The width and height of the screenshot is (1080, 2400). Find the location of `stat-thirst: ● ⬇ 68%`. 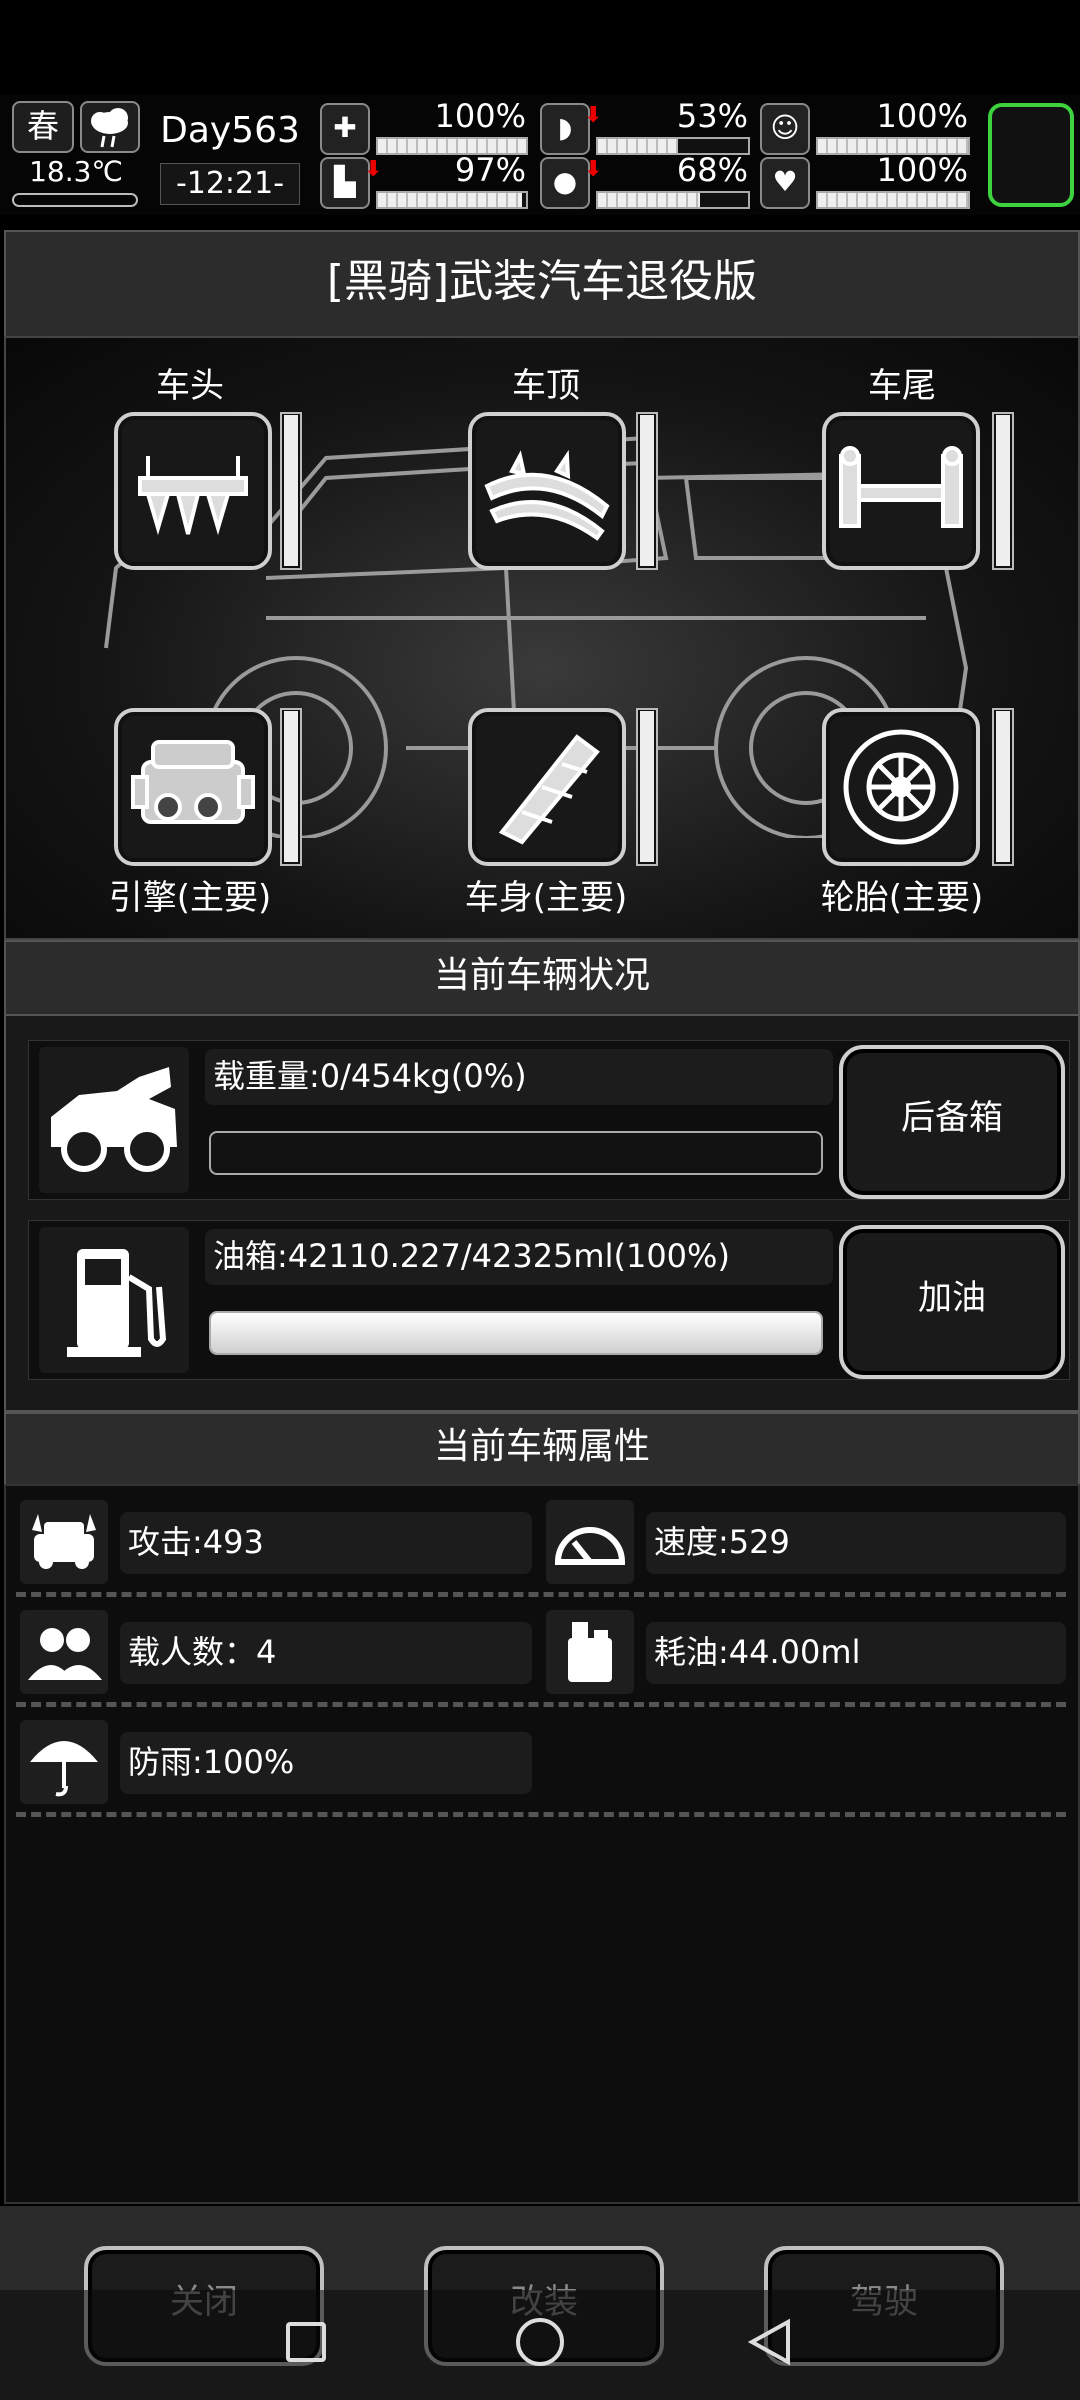

stat-thirst: ● ⬇ 68% is located at coordinates (645, 180).